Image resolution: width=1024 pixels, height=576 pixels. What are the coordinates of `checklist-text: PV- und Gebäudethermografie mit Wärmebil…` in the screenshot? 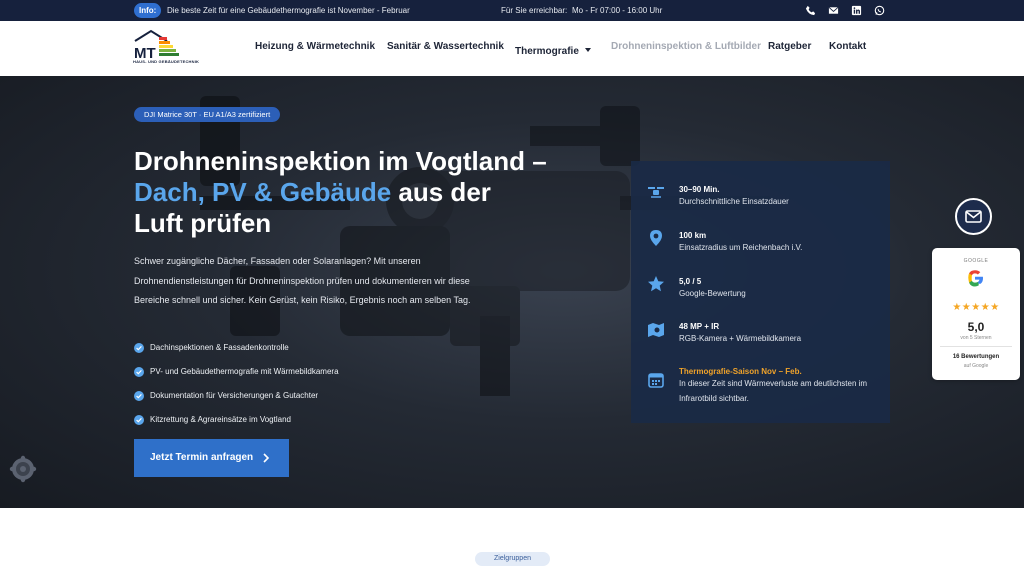 It's located at (244, 371).